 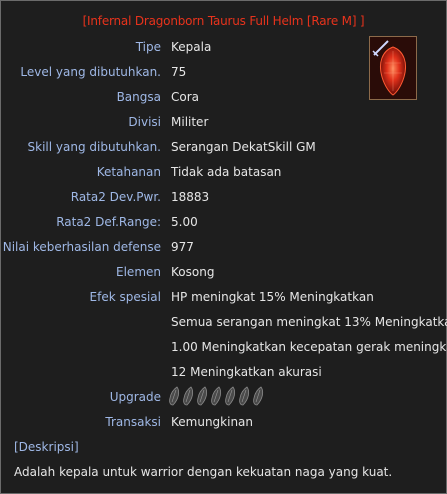 What do you see at coordinates (148, 47) in the screenshot?
I see `stat-label: Tipe` at bounding box center [148, 47].